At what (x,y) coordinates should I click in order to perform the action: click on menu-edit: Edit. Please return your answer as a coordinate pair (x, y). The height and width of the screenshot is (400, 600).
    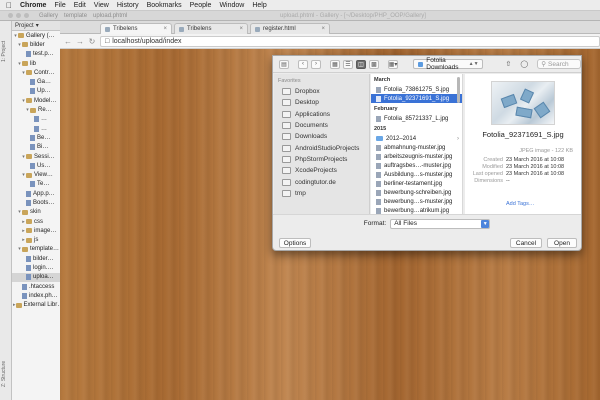
    Looking at the image, I should click on (80, 5).